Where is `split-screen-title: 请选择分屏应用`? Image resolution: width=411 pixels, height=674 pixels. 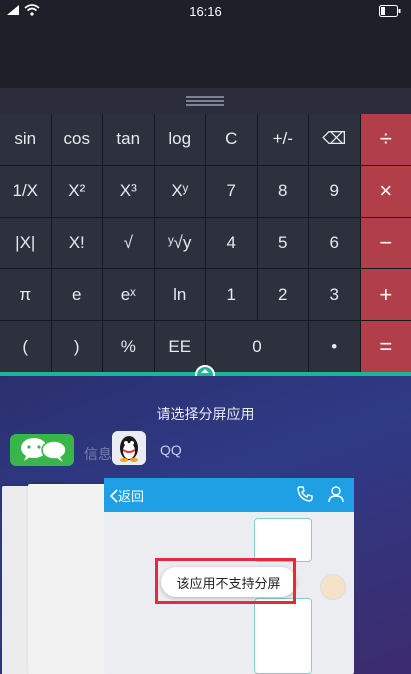
split-screen-title: 请选择分屏应用 is located at coordinates (205, 414).